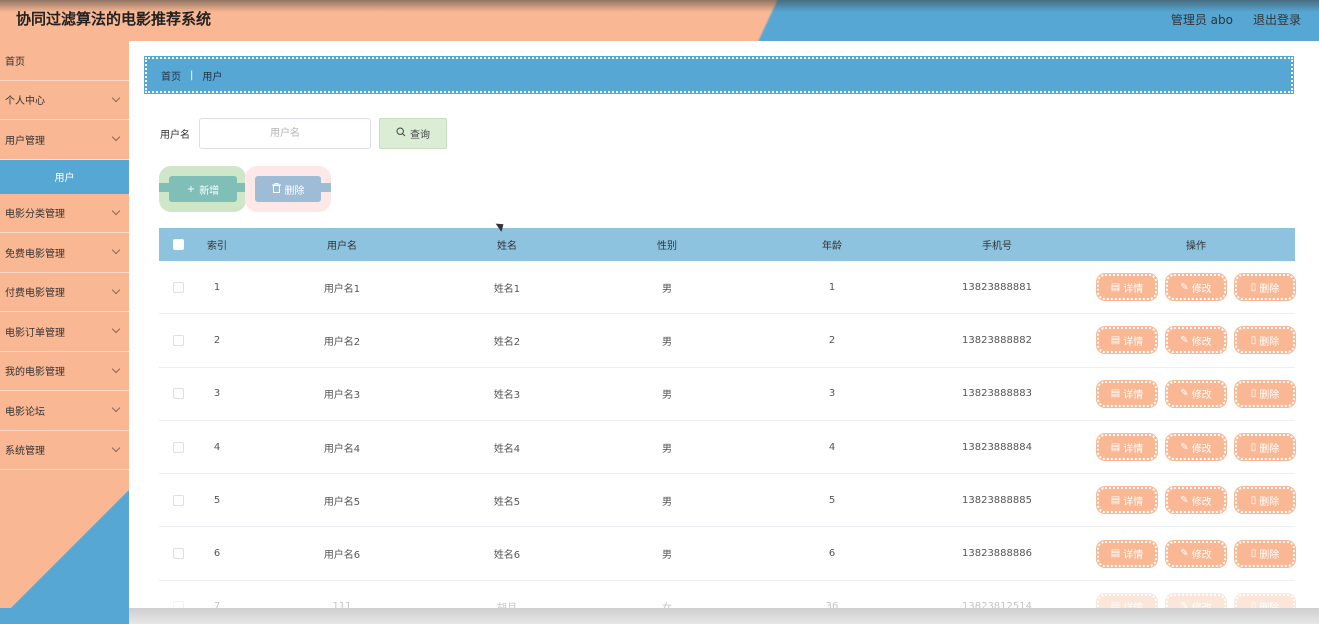 The image size is (1319, 624). What do you see at coordinates (15, 62) in the screenshot?
I see `sidebar-item-label: 首页` at bounding box center [15, 62].